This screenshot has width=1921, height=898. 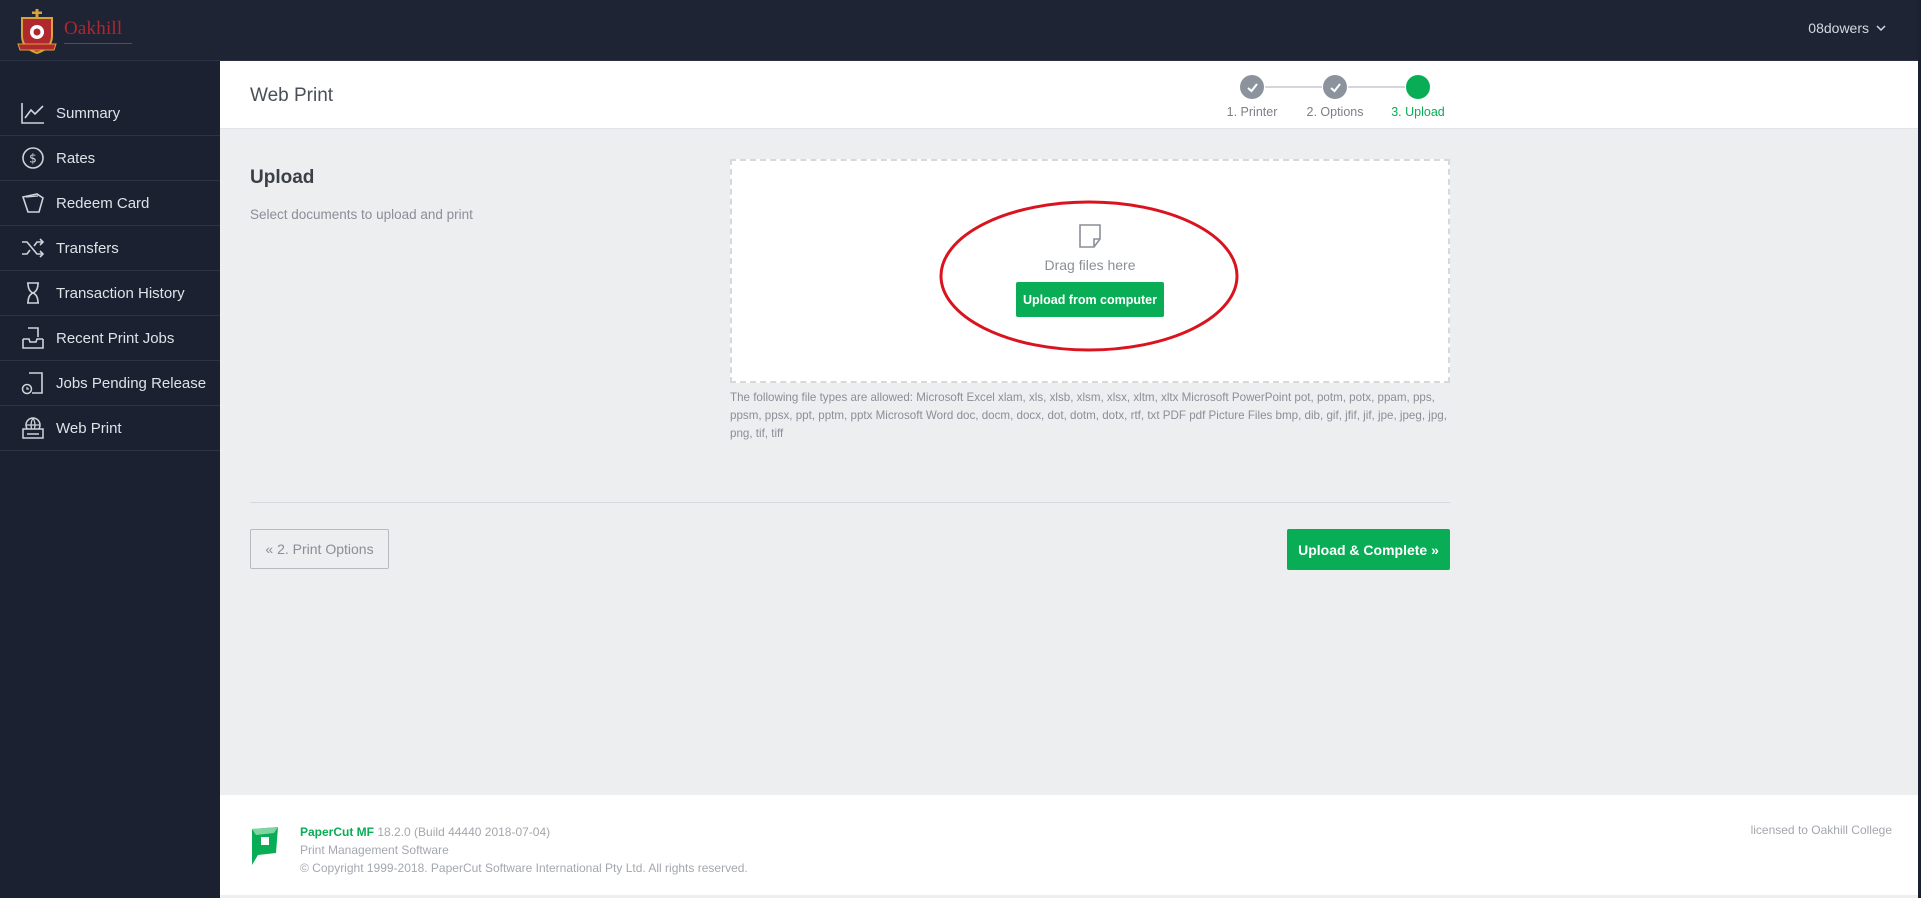 I want to click on section-title: Upload, so click(x=282, y=177).